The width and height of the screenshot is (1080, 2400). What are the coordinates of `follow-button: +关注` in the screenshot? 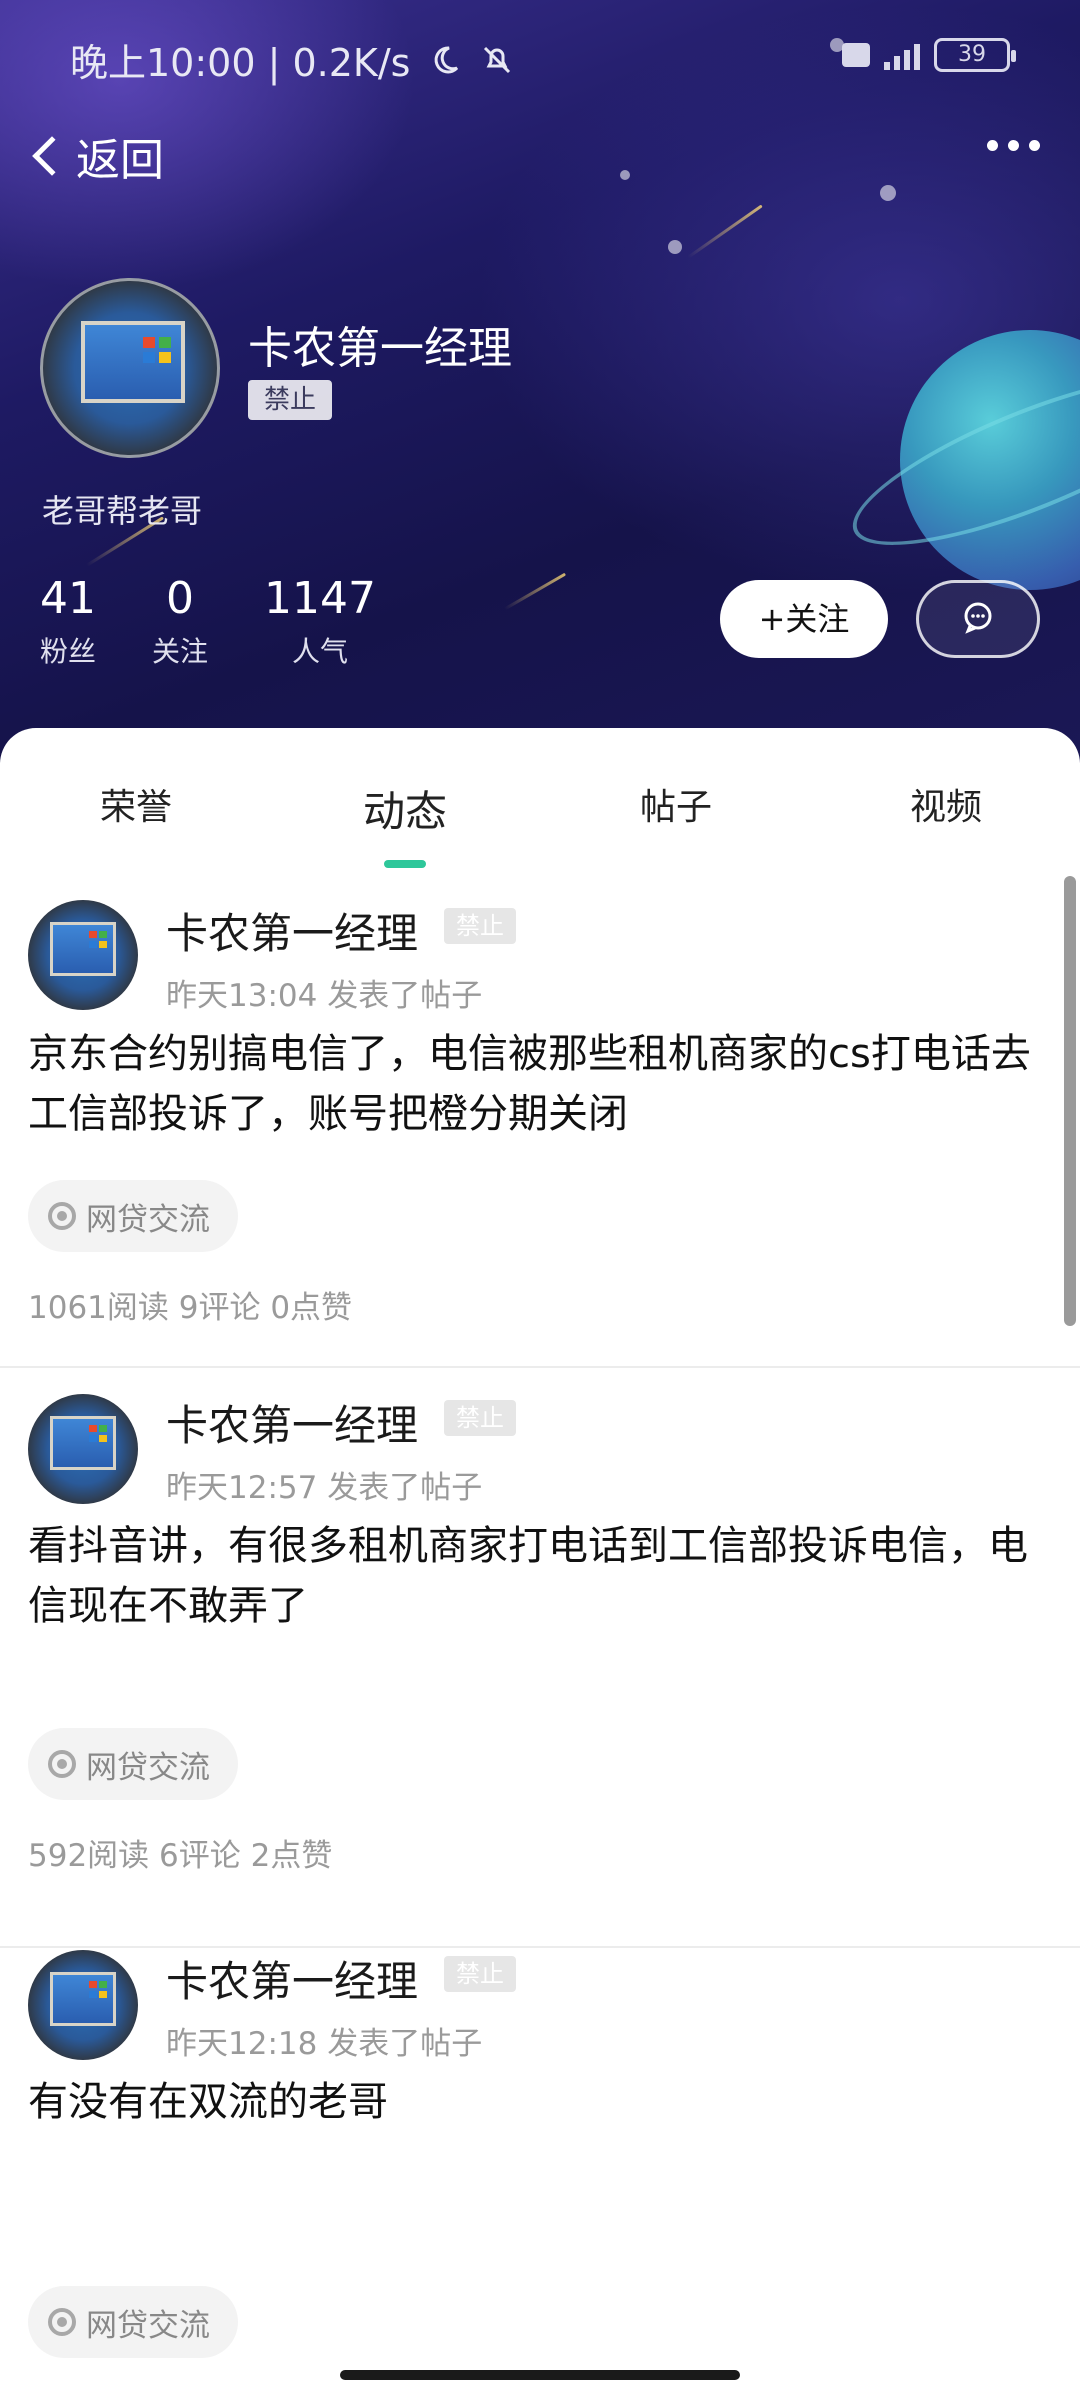 It's located at (804, 619).